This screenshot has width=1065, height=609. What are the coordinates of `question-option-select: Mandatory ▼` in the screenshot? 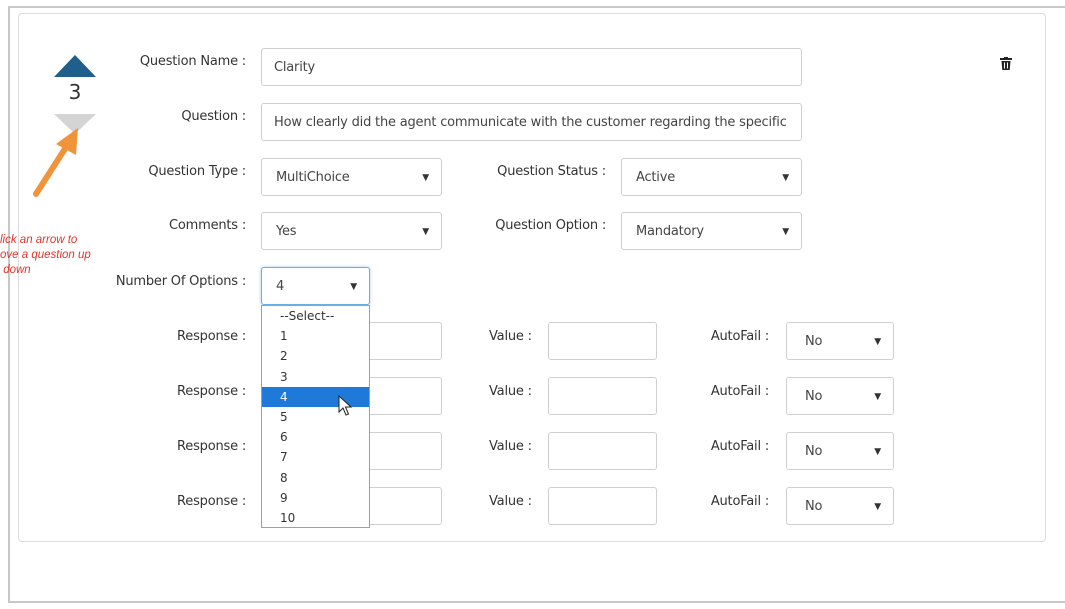 It's located at (711, 231).